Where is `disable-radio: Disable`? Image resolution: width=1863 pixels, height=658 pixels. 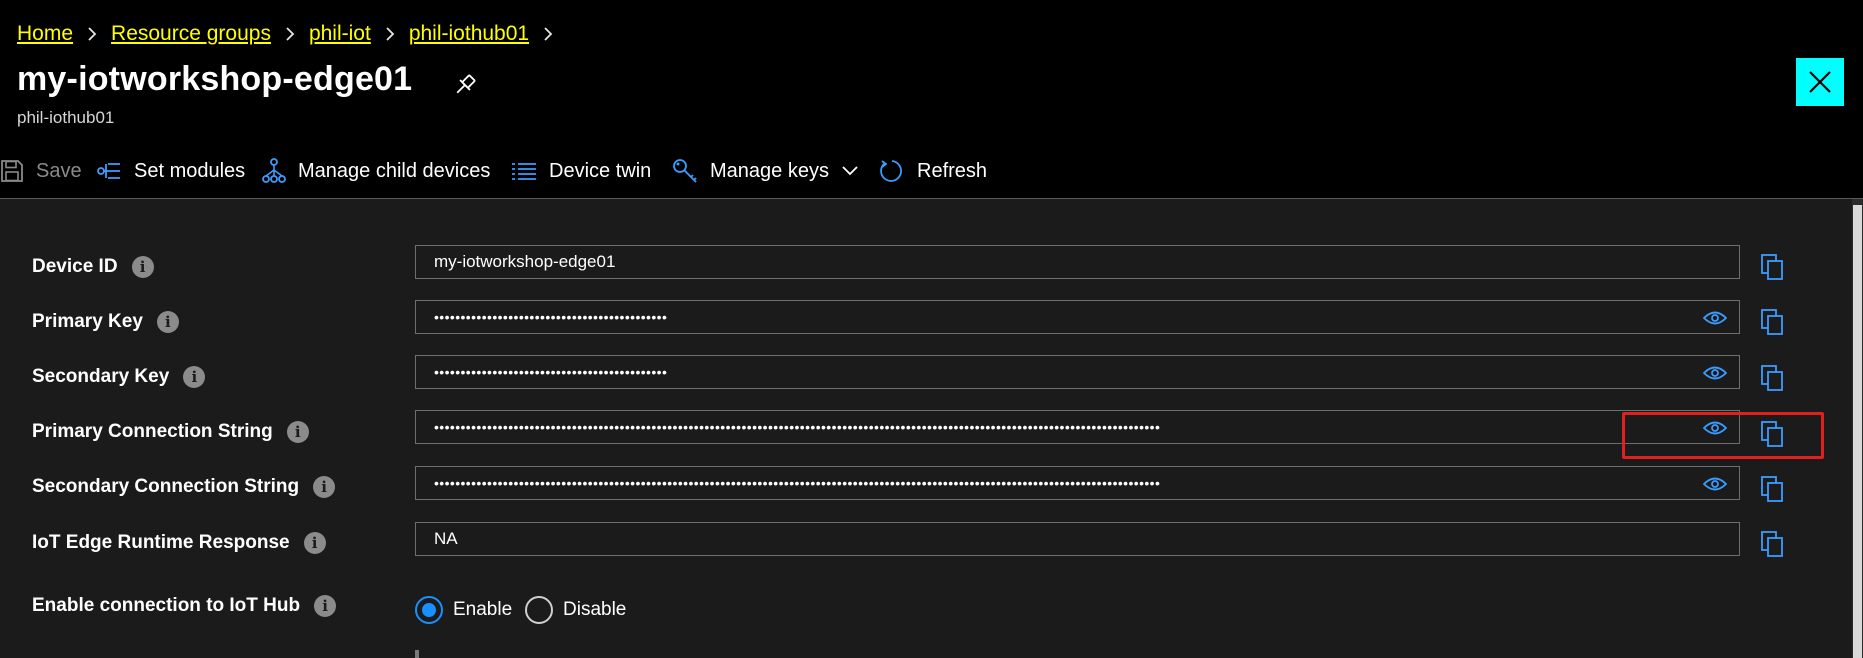
disable-radio: Disable is located at coordinates (575, 610).